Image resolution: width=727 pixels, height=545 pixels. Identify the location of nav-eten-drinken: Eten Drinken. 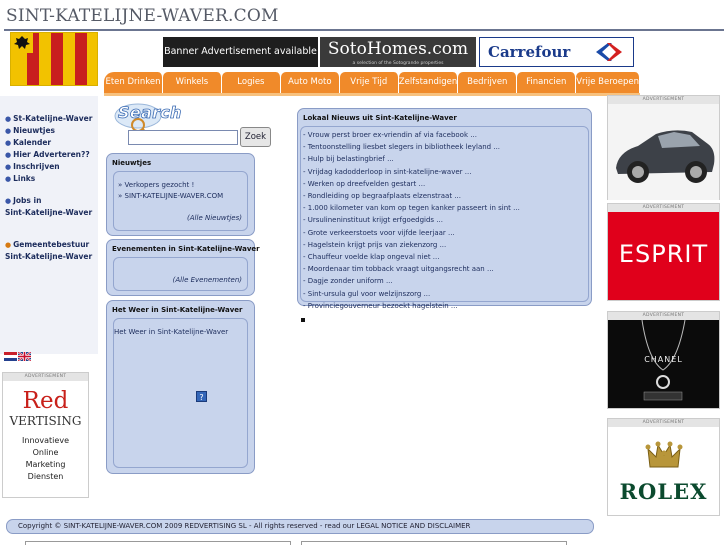
(133, 82).